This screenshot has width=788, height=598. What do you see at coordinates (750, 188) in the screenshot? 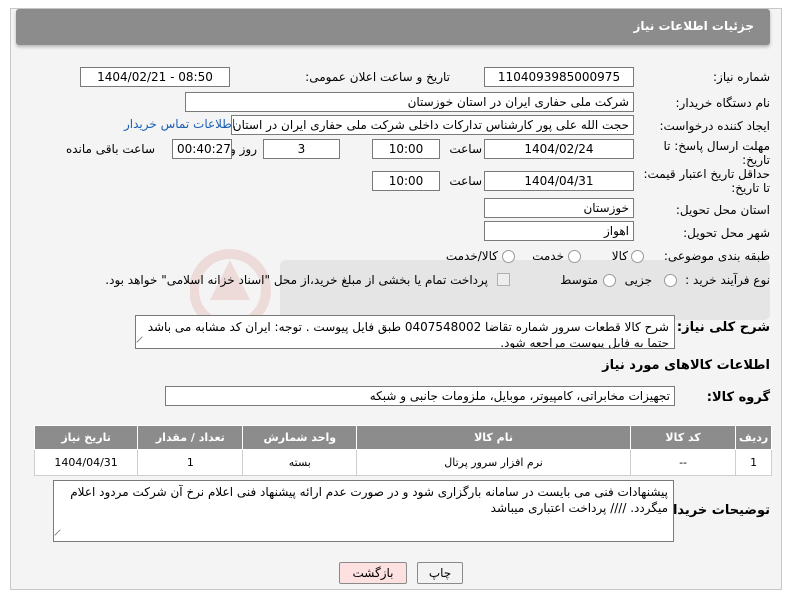
I see `price-validity-label-2: تا تاریخ:` at bounding box center [750, 188].